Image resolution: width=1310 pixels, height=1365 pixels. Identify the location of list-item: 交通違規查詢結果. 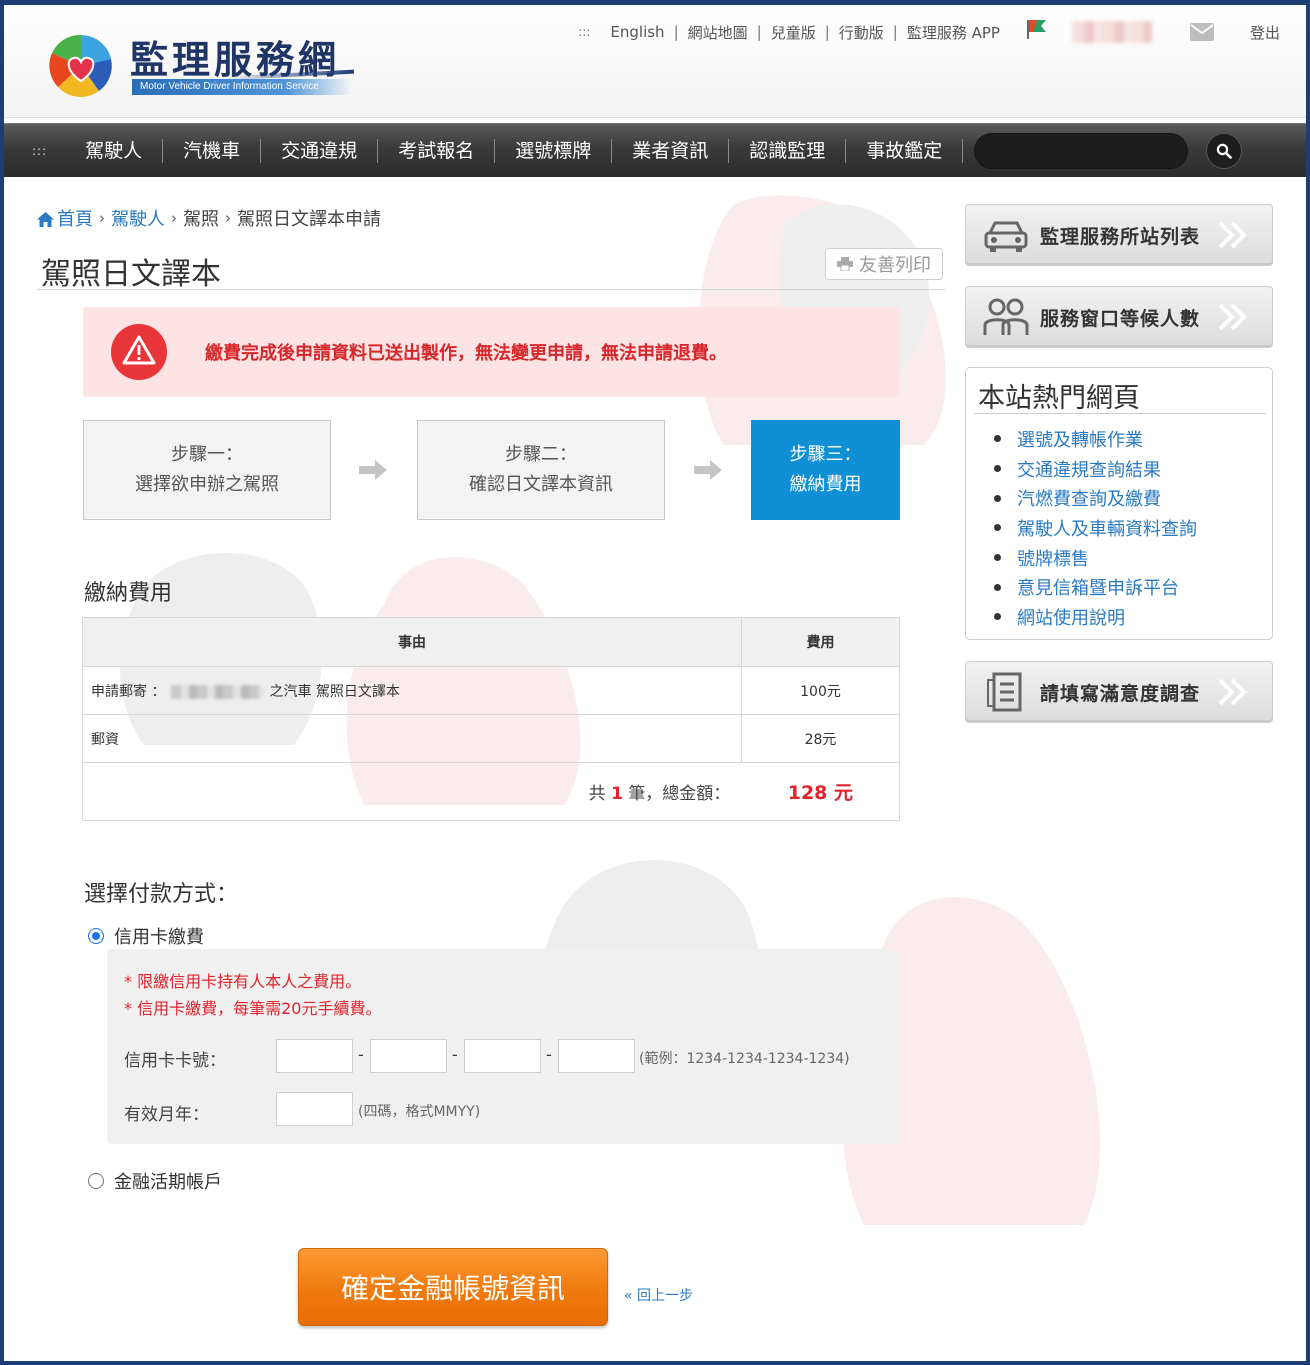
(1095, 469).